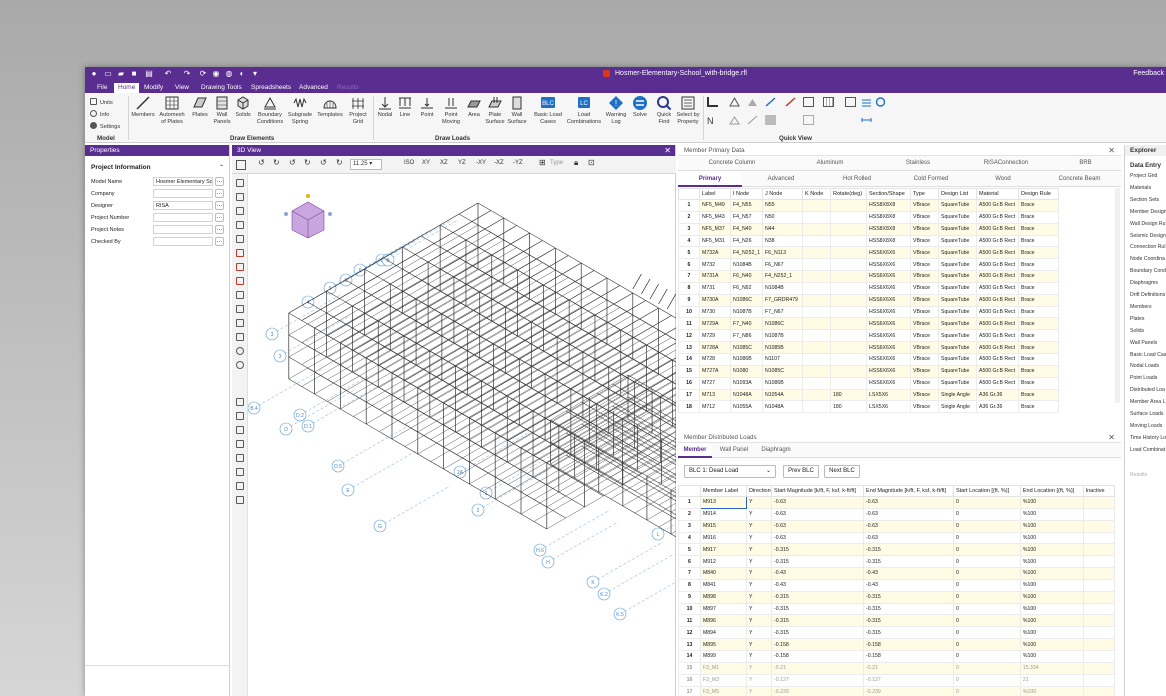 The width and height of the screenshot is (1166, 696). I want to click on member_primary-col-header: I Node, so click(746, 194).